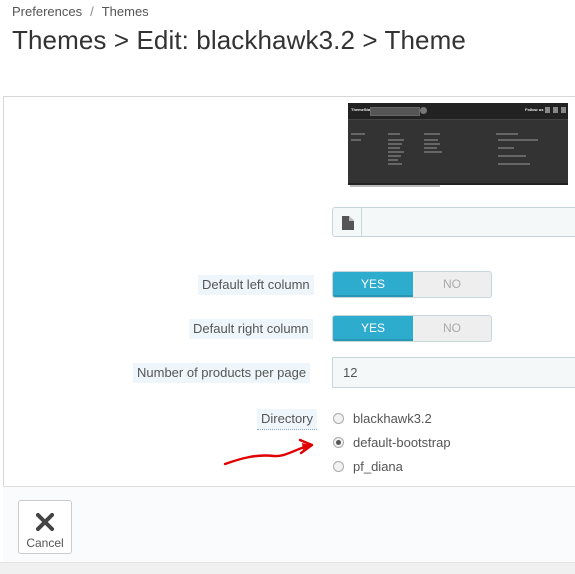  I want to click on page-title: Themes > Edit: blackhawk3.2 > Theme, so click(239, 40).